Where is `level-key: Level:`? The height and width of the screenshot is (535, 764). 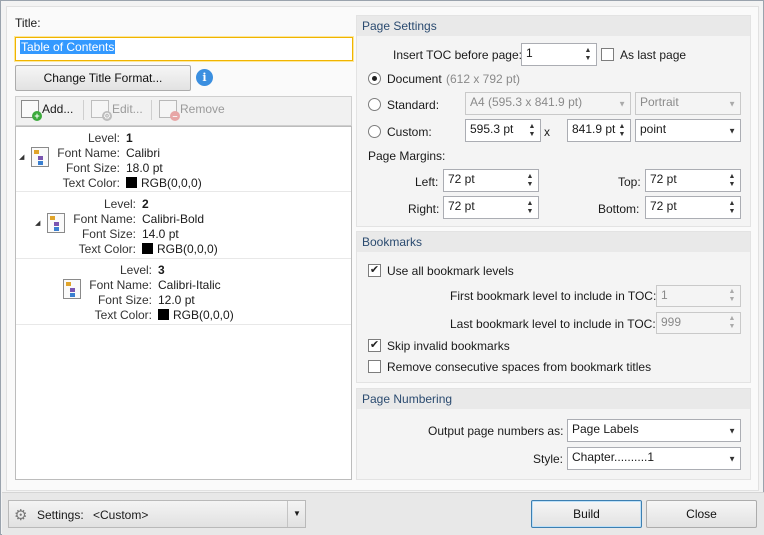
level-key: Level: is located at coordinates (135, 270).